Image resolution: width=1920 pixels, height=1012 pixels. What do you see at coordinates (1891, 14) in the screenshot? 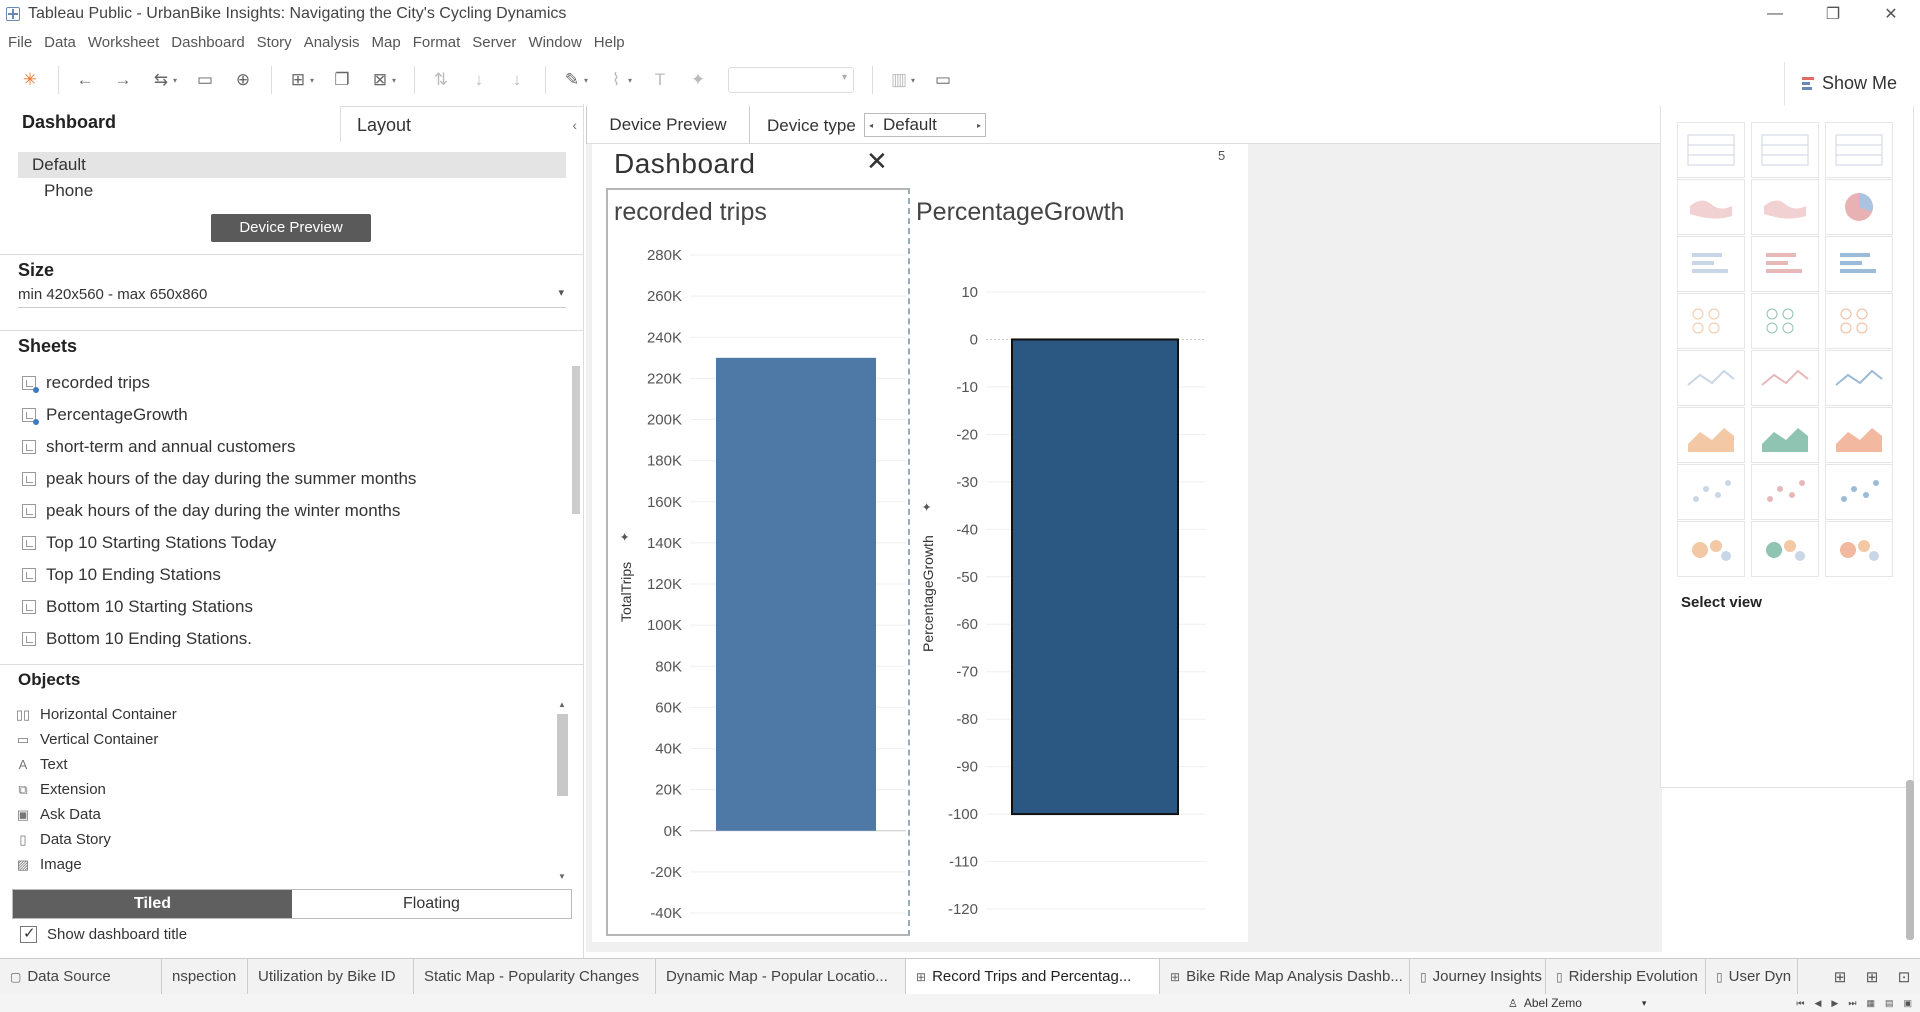
I see `close-window-button: ✕` at bounding box center [1891, 14].